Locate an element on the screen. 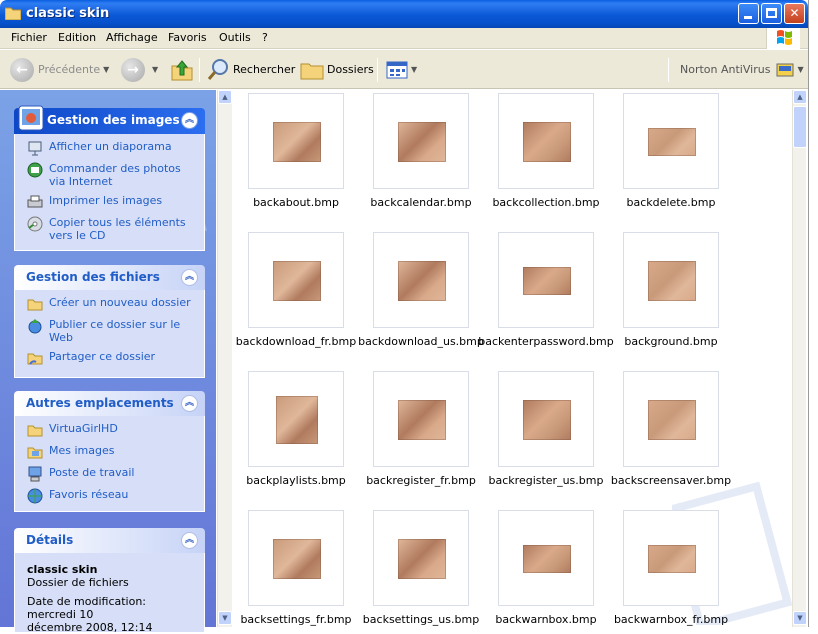 The width and height of the screenshot is (818, 634). file-name: backwarnbox_fr.bmp is located at coordinates (671, 619).